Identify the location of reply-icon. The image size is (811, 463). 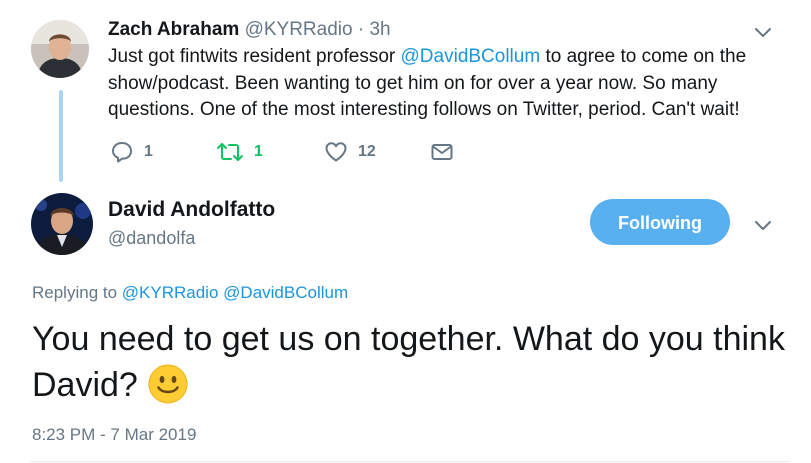
(122, 152).